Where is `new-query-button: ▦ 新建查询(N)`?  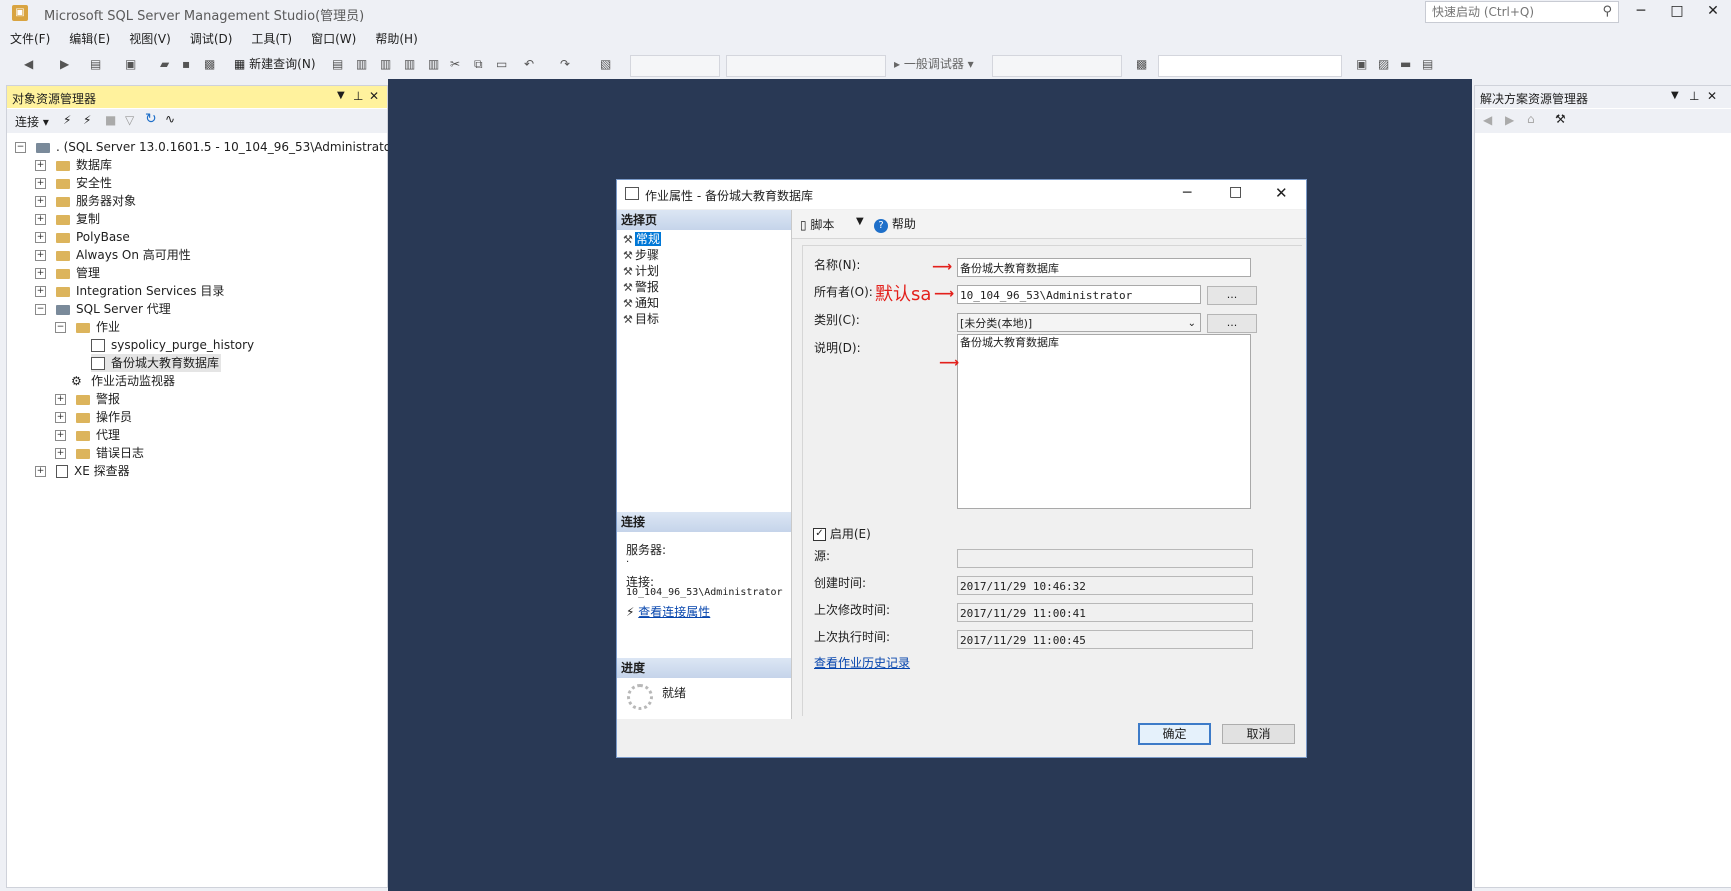 new-query-button: ▦ 新建查询(N) is located at coordinates (275, 64).